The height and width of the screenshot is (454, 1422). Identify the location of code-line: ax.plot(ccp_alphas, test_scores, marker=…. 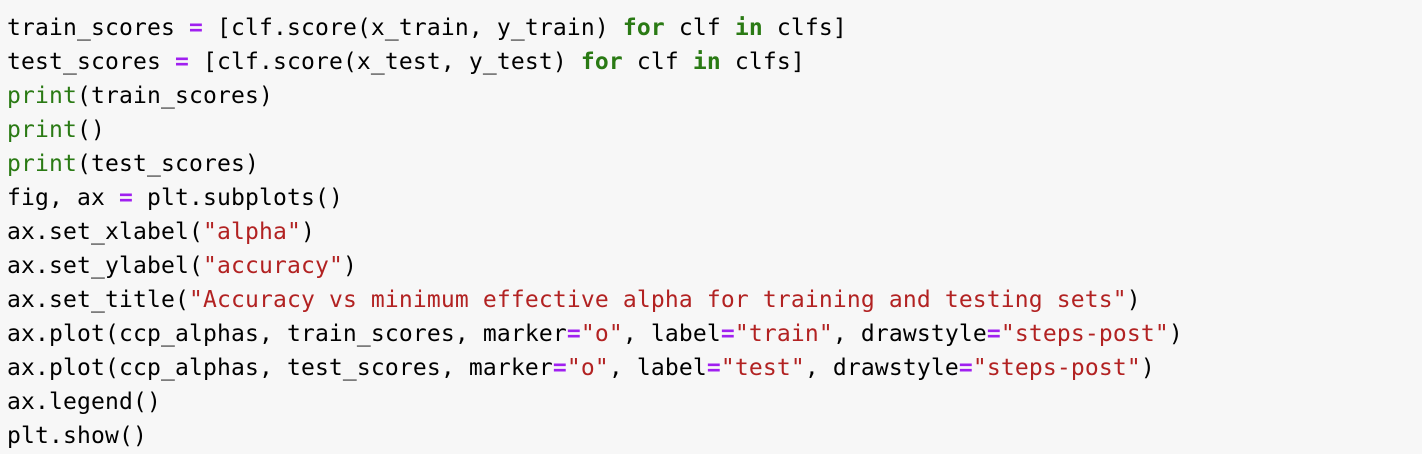
(714, 368).